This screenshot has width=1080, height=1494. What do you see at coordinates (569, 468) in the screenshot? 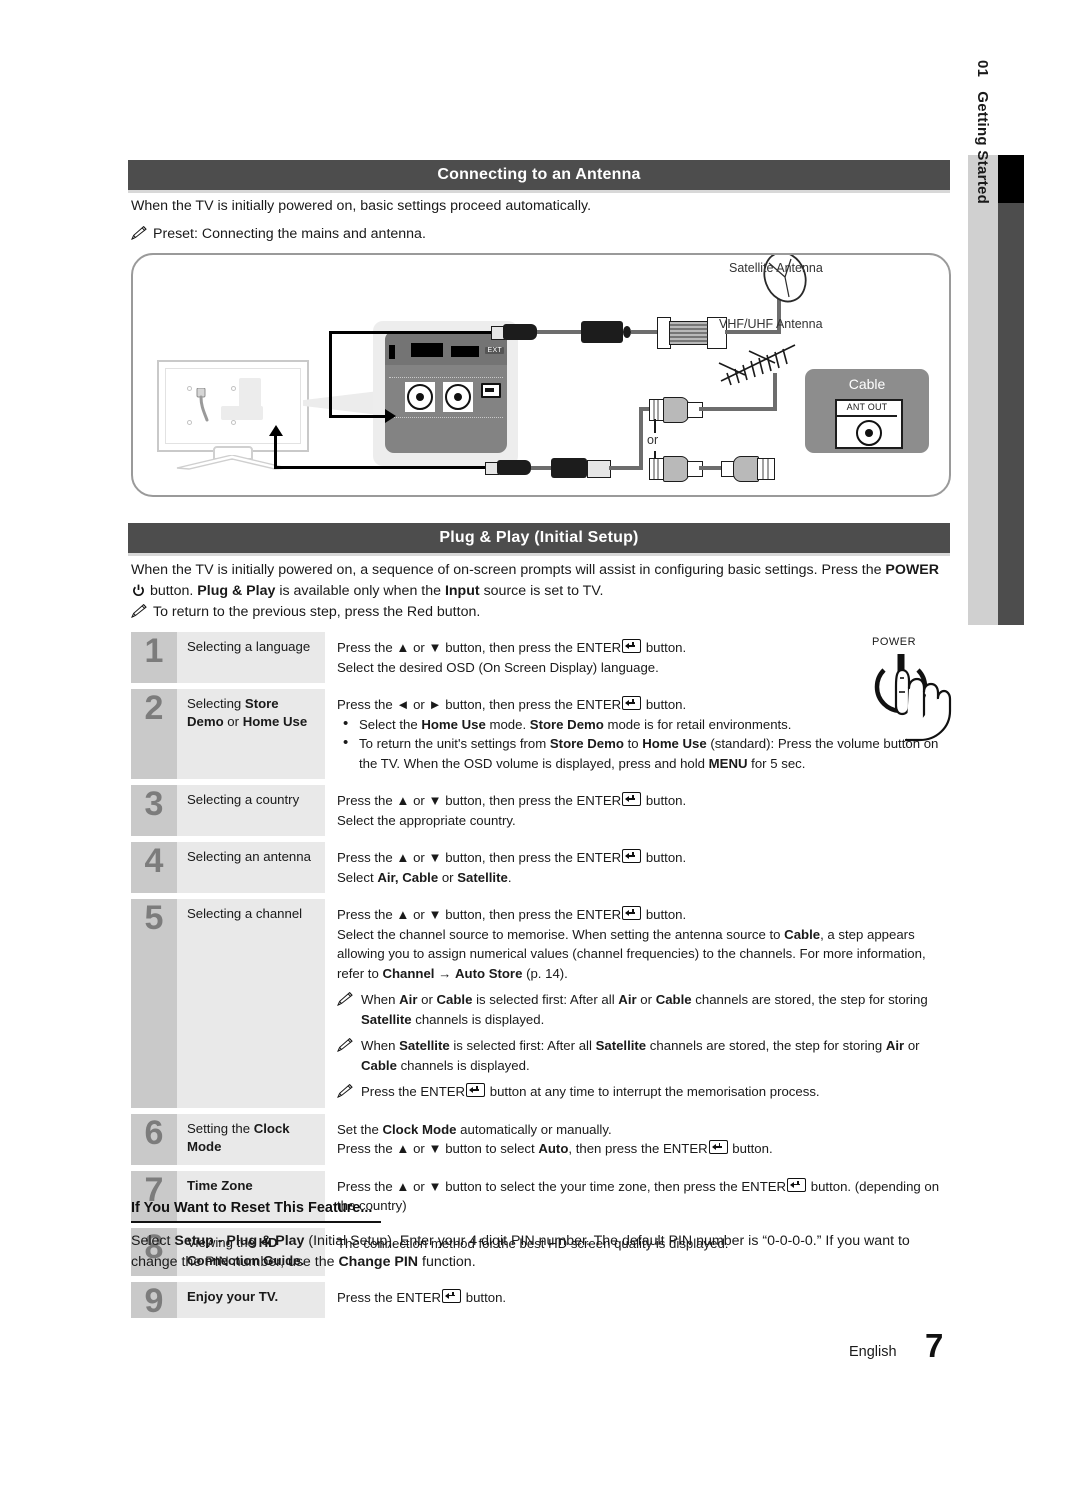
I see `ant-barrel-connector` at bounding box center [569, 468].